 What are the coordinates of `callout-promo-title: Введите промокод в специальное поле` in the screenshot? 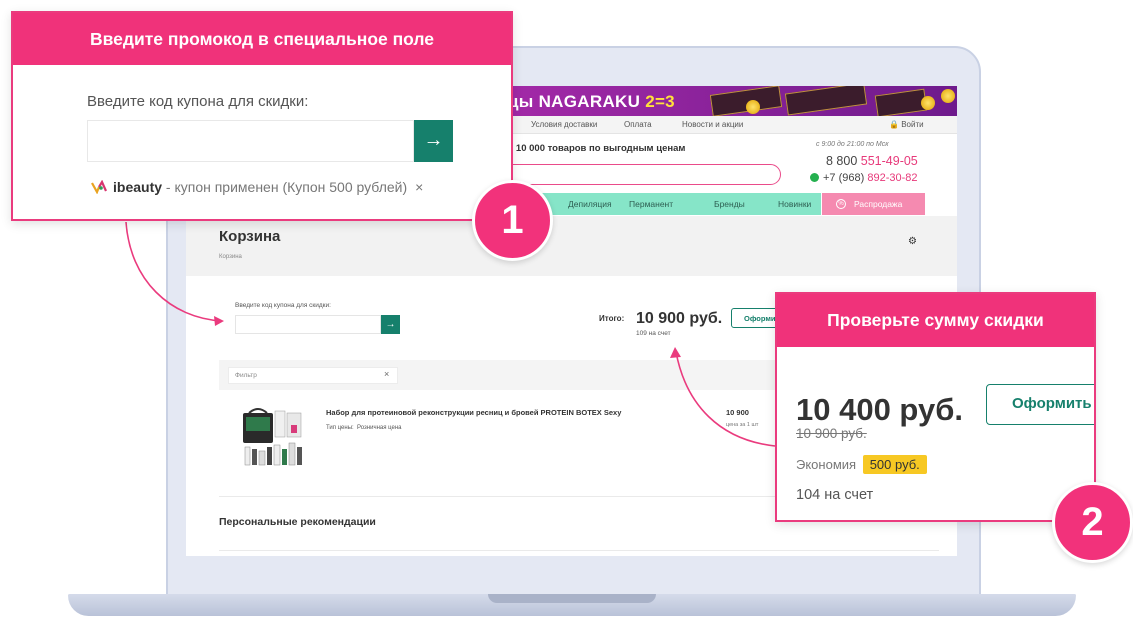 It's located at (262, 39).